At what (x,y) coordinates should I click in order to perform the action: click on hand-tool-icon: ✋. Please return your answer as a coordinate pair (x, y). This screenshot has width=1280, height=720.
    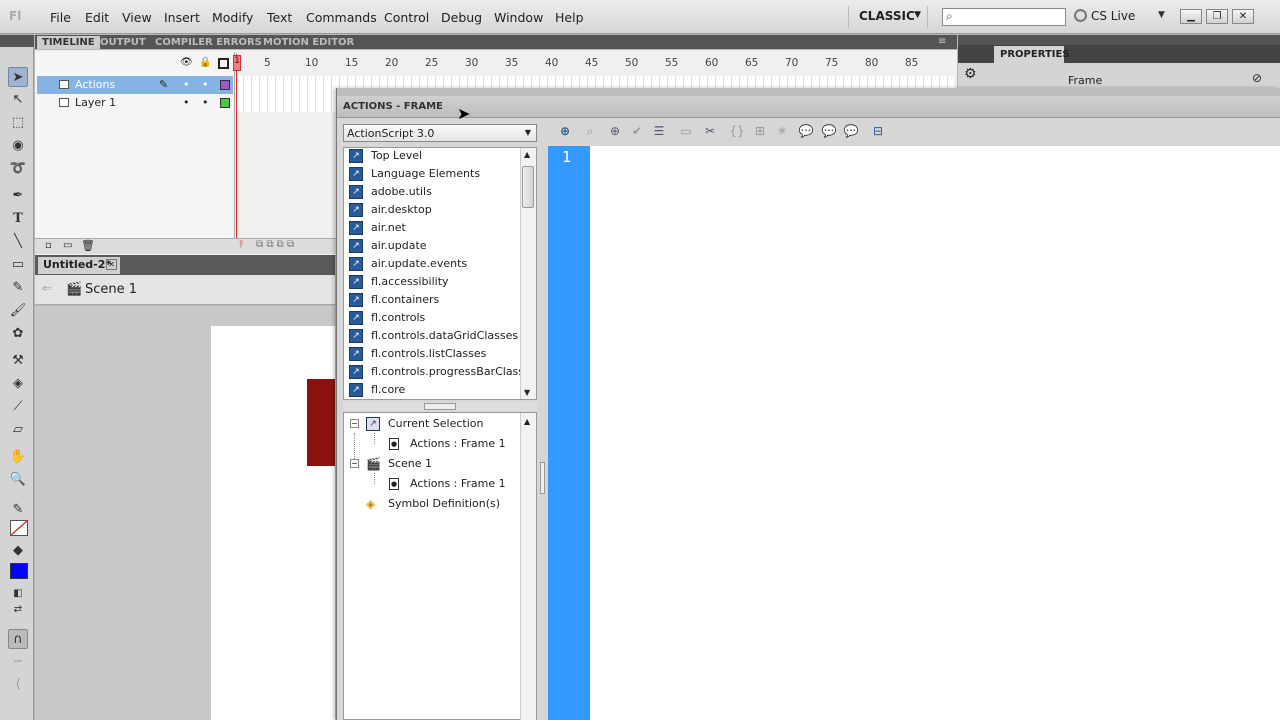
    Looking at the image, I should click on (18, 457).